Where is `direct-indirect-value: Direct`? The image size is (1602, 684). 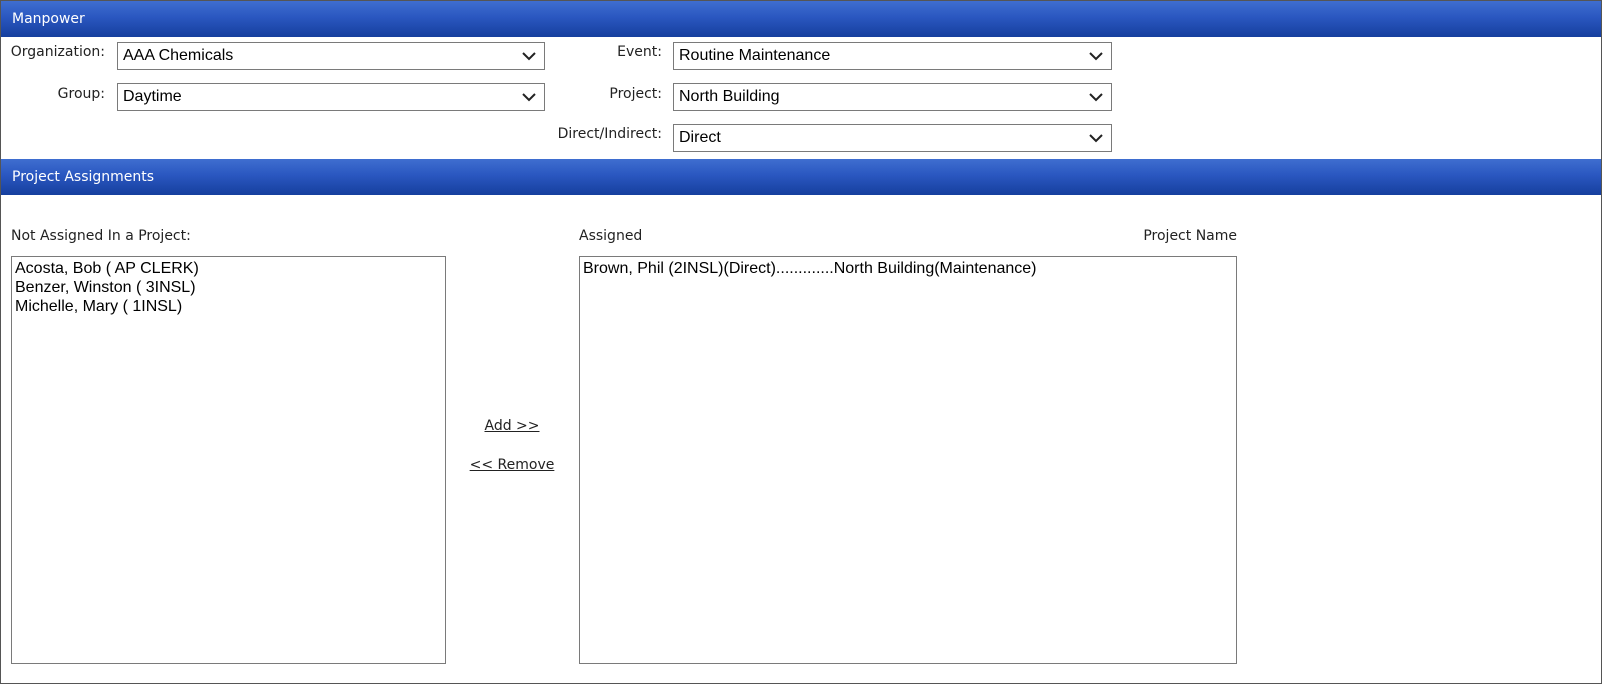 direct-indirect-value: Direct is located at coordinates (700, 137).